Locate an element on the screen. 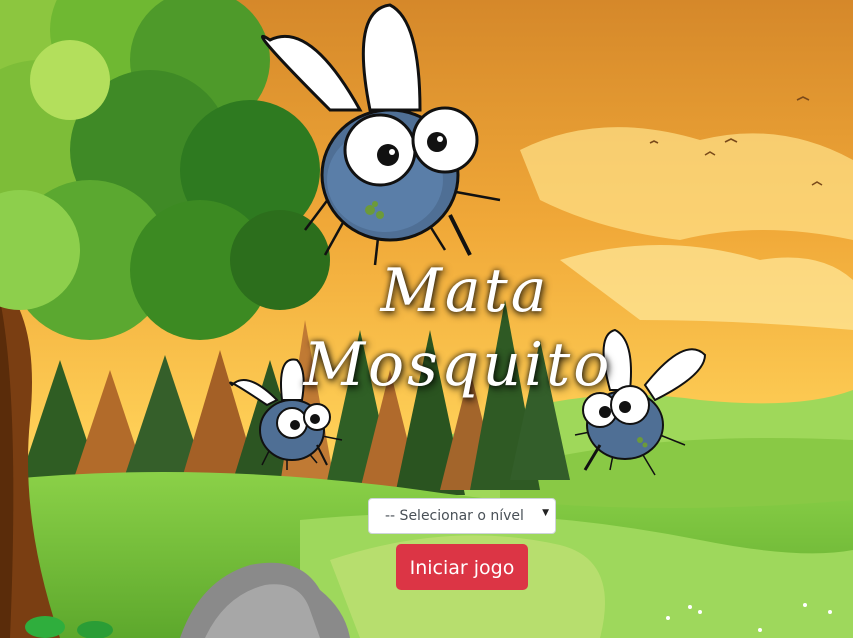 The width and height of the screenshot is (853, 638). game-title-line1: Mata is located at coordinates (465, 291).